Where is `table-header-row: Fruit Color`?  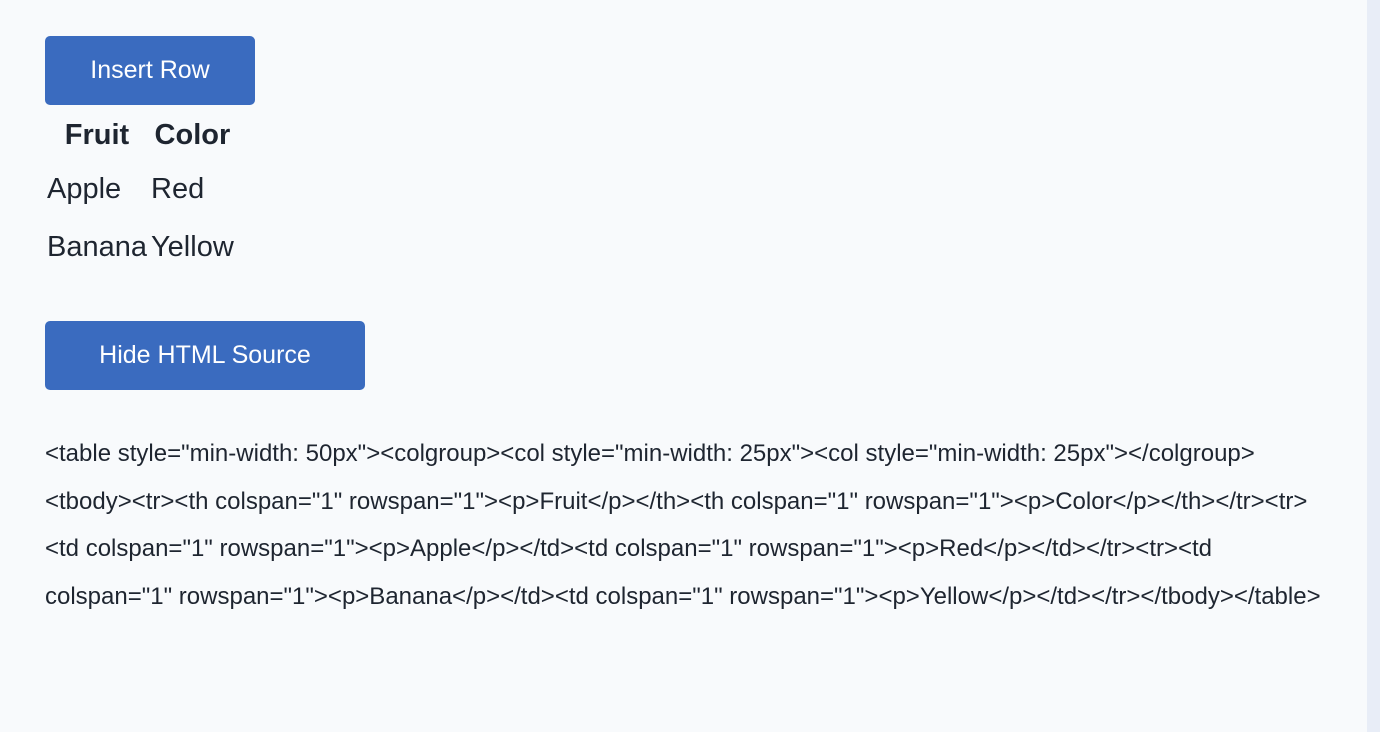 table-header-row: Fruit Color is located at coordinates (140, 135).